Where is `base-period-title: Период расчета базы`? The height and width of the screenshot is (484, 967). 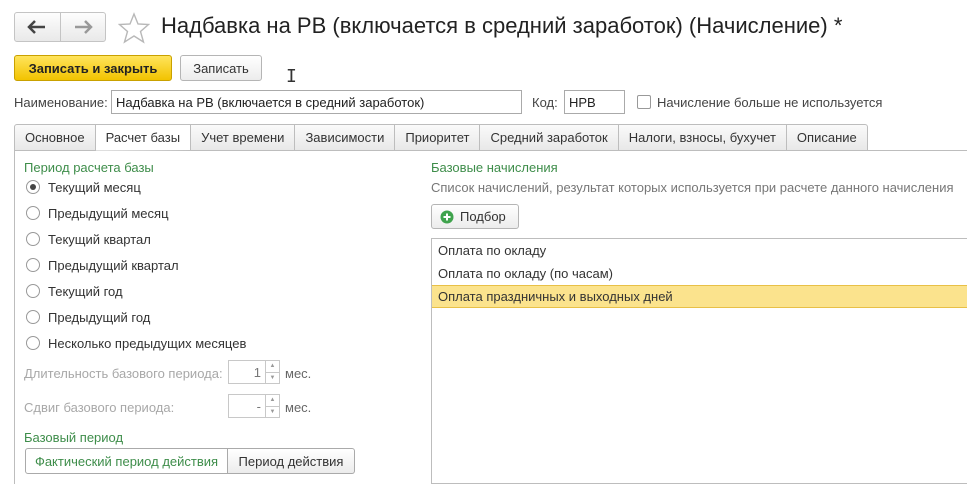
base-period-title: Период расчета базы is located at coordinates (89, 167).